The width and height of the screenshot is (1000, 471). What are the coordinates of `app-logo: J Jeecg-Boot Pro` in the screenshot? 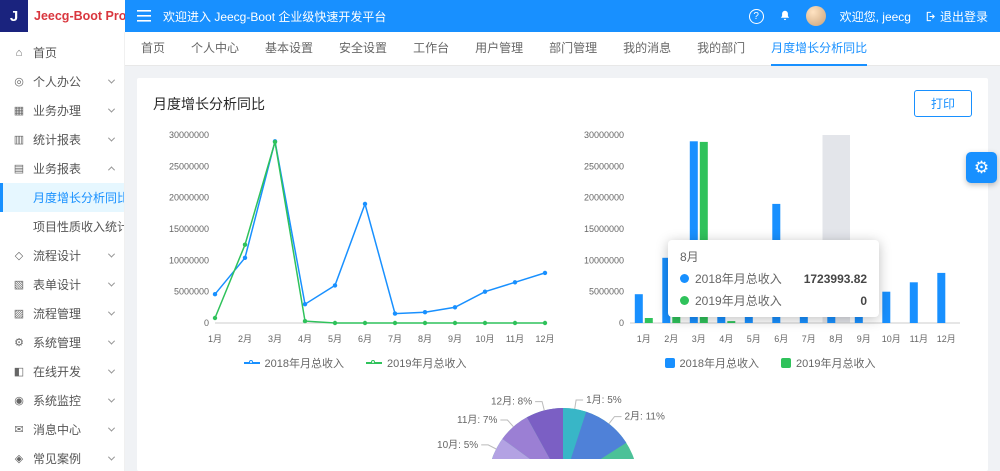 It's located at (63, 16).